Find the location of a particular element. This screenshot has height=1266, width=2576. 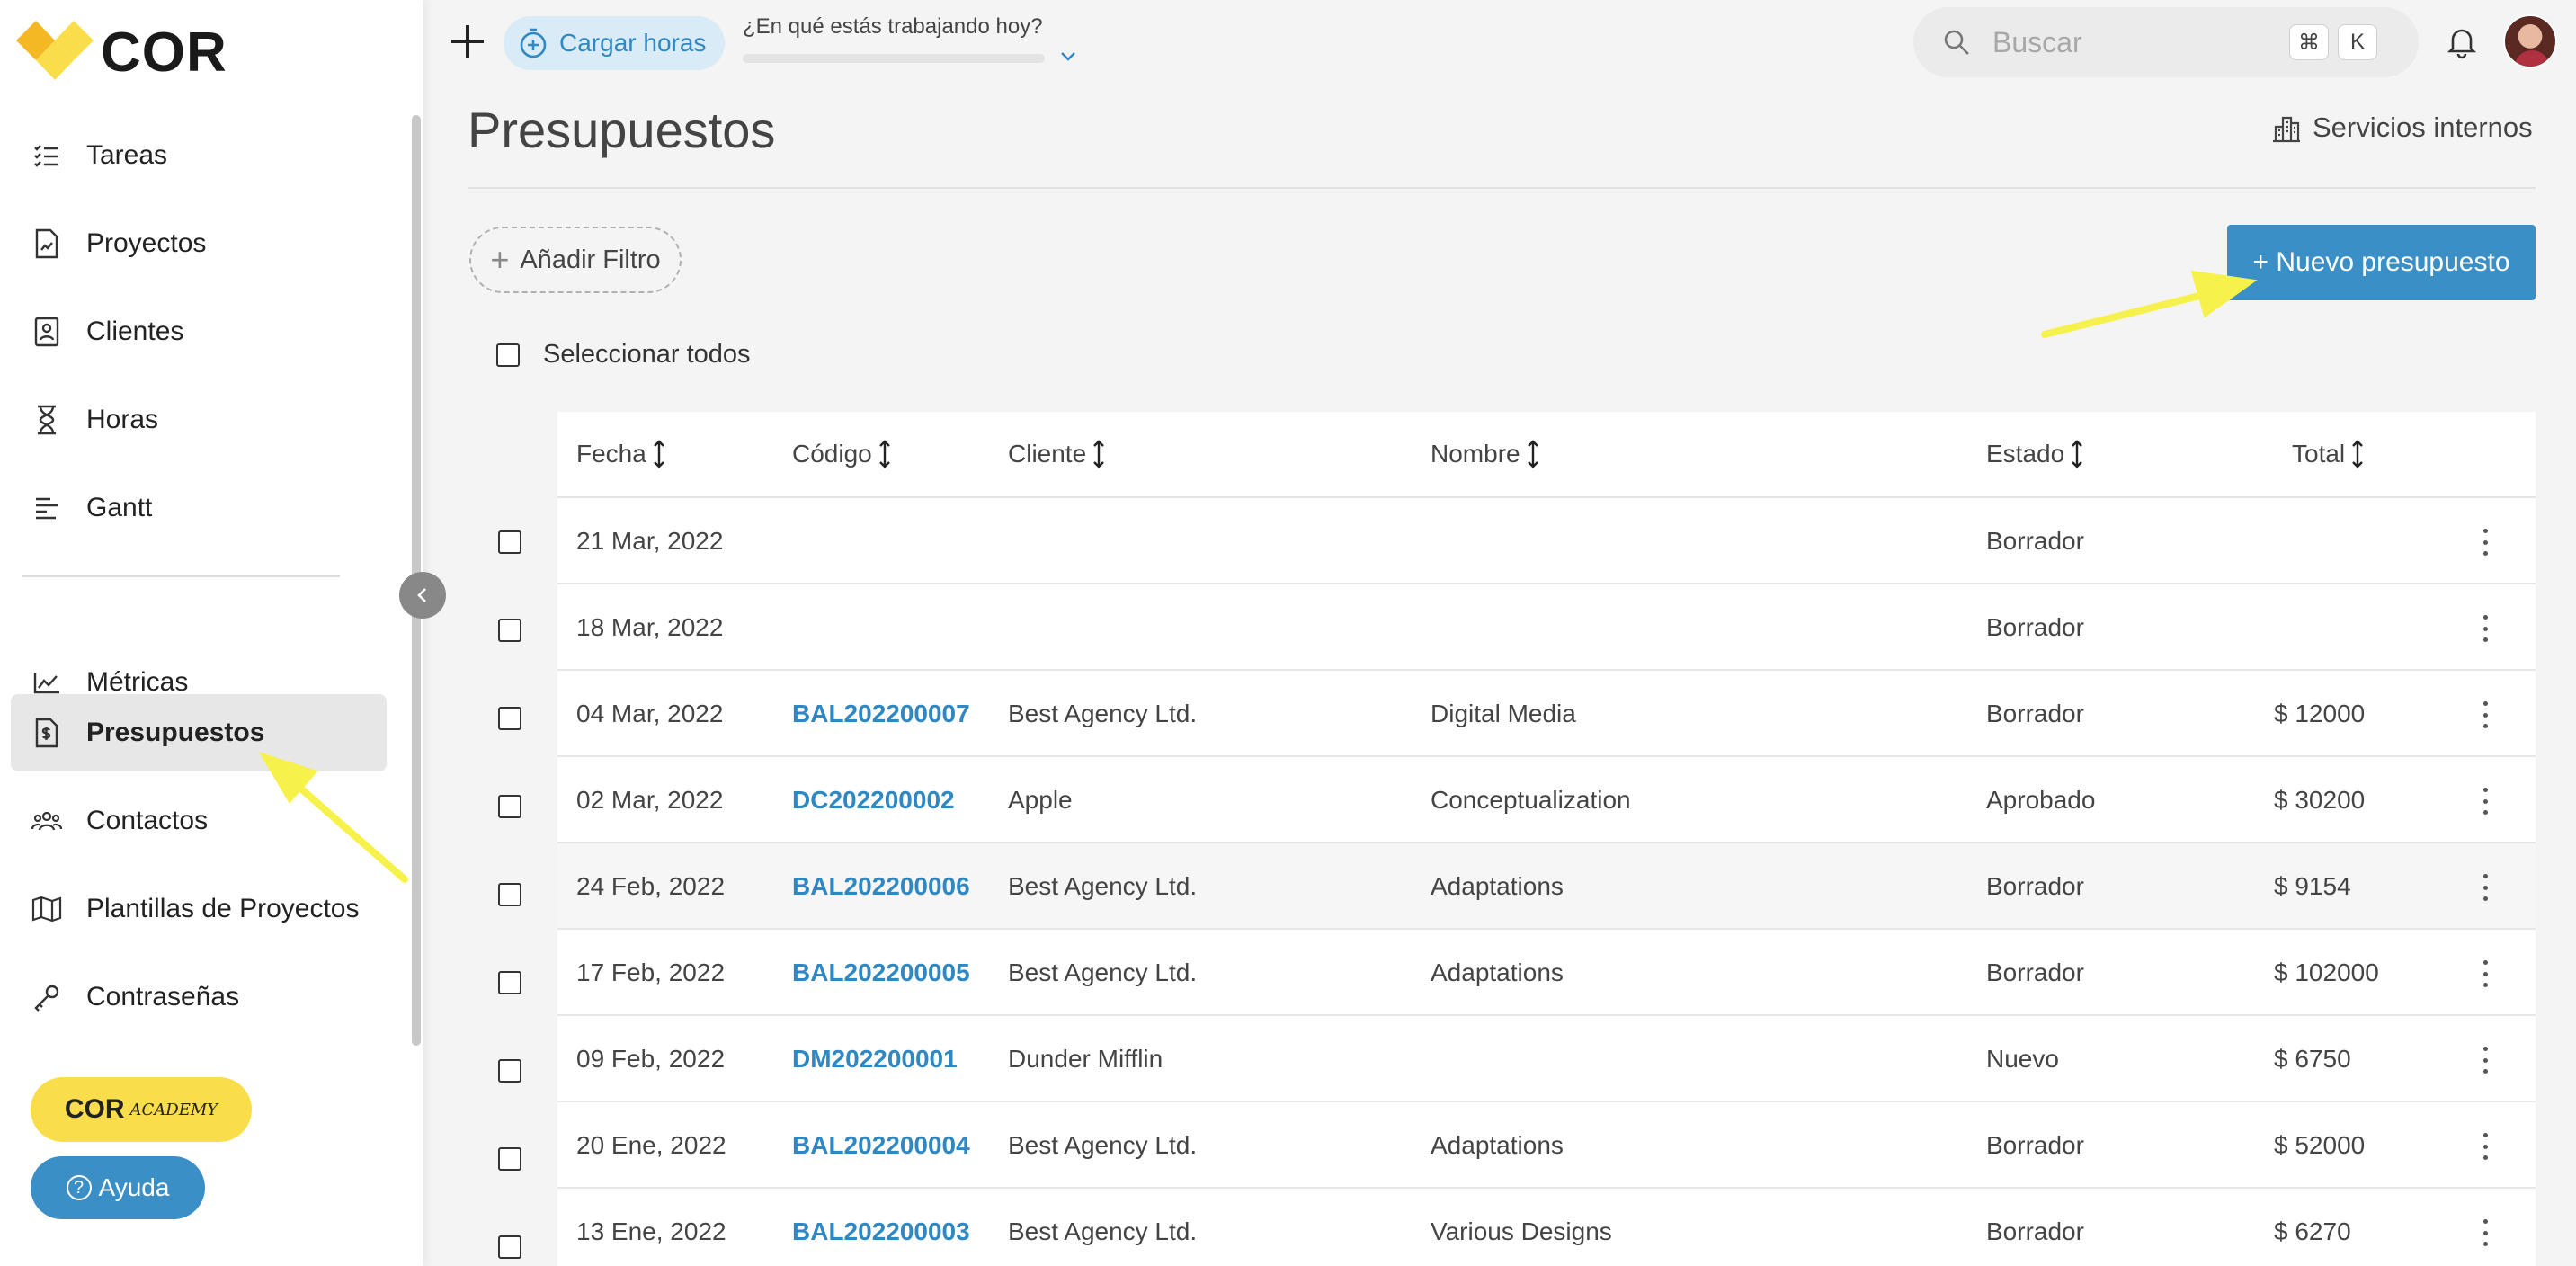

servicios-internos-button: Servicios internos is located at coordinates (2402, 128).